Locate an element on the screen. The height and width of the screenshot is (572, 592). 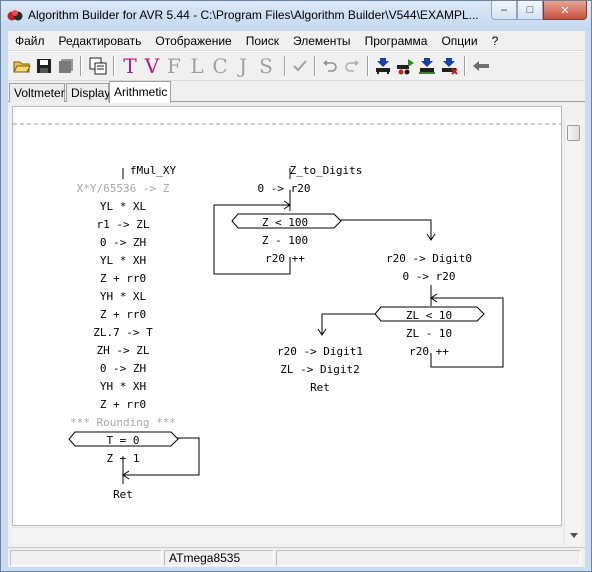
run-chip-icon is located at coordinates (405, 66).